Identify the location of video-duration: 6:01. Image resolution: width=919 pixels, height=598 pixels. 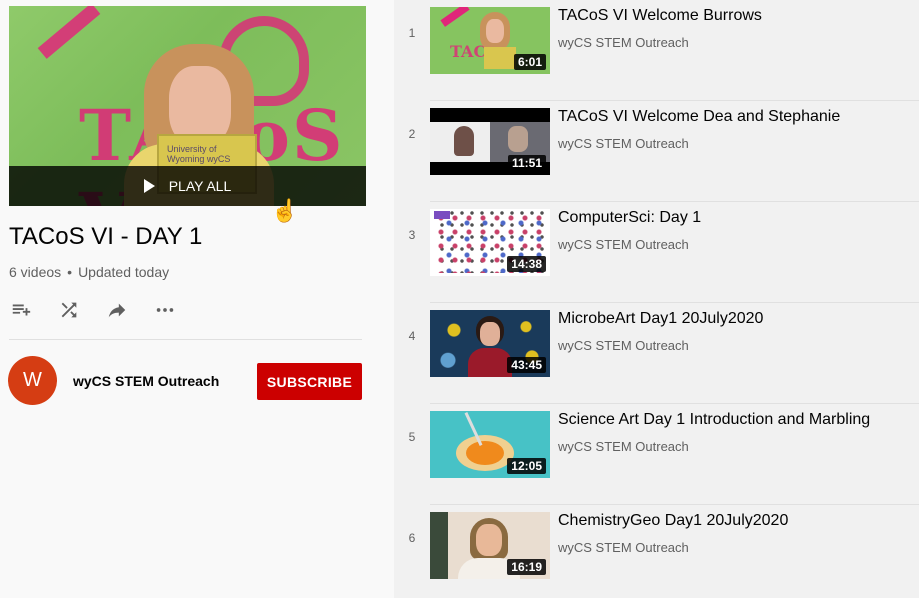
(529, 62).